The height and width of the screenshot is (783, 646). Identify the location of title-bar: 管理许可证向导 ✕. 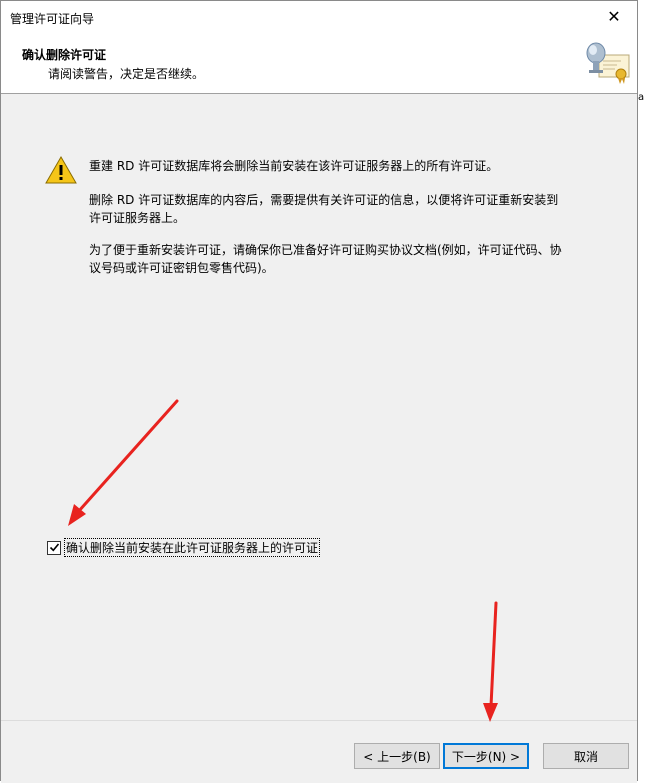
(319, 16).